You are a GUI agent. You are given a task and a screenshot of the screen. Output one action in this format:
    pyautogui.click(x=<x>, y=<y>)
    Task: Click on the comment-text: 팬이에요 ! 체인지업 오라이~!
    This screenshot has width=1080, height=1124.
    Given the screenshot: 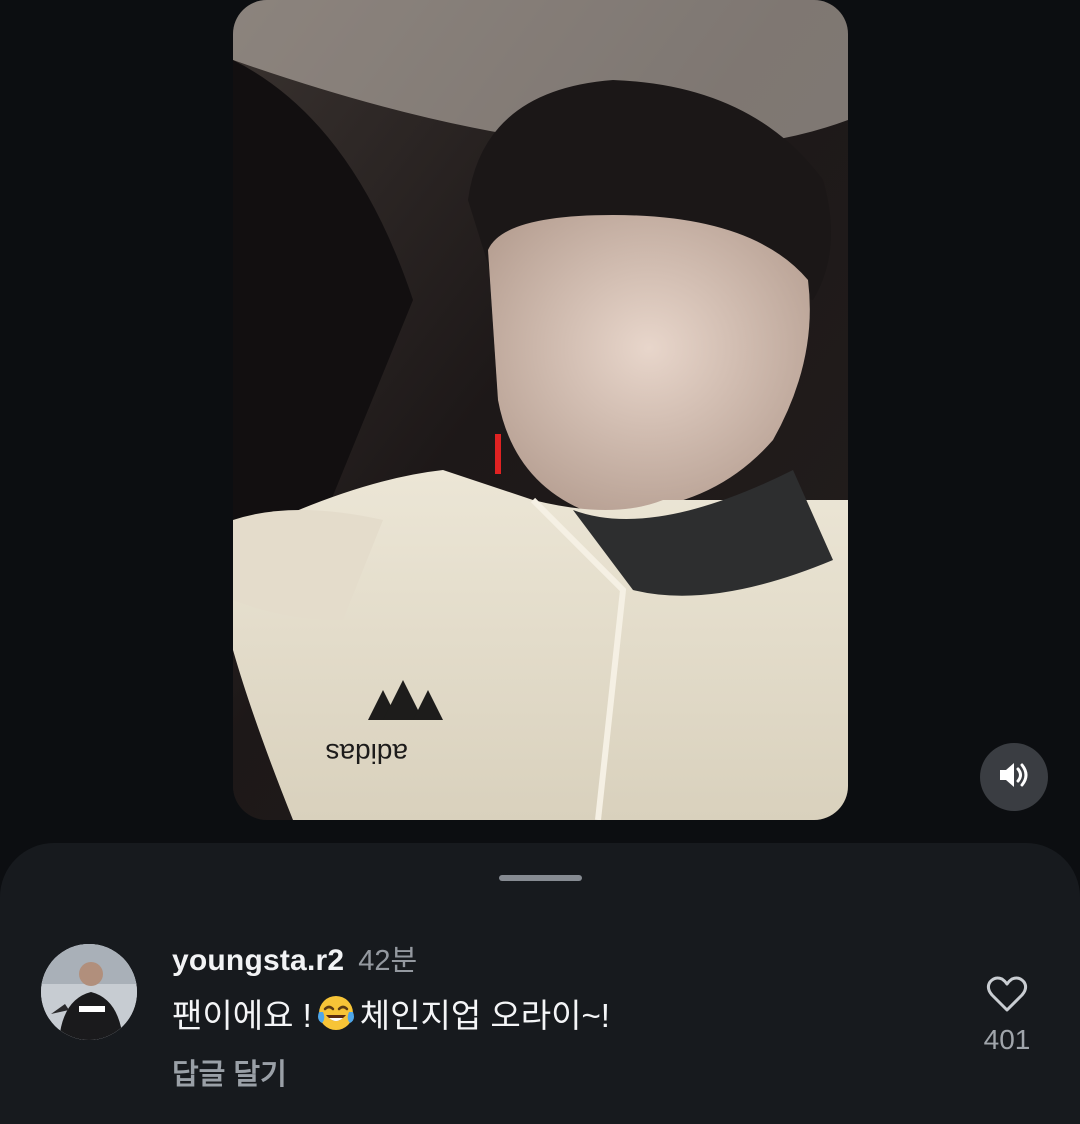 What is the action you would take?
    pyautogui.click(x=552, y=1013)
    